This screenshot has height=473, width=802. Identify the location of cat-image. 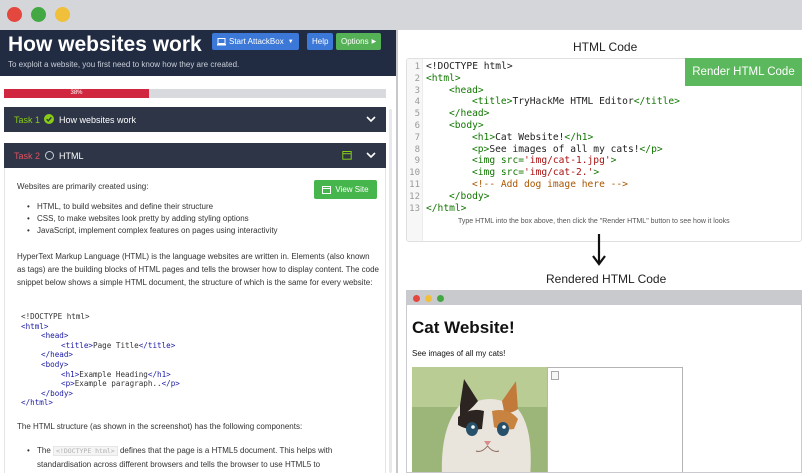
(479, 419).